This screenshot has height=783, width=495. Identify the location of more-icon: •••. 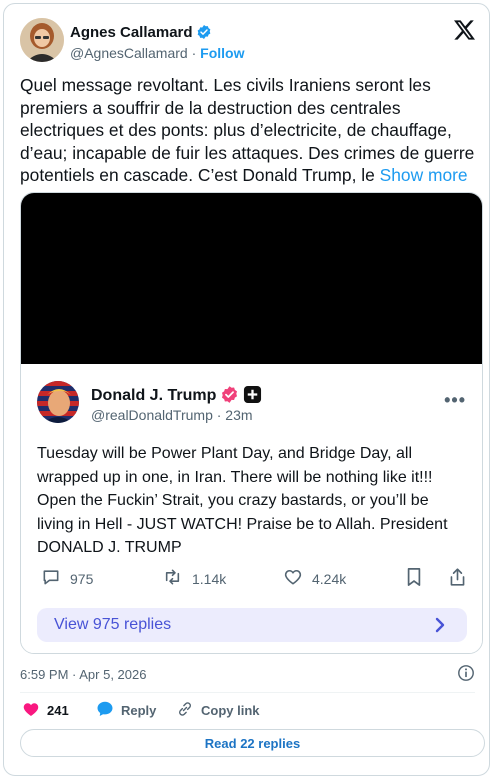
(455, 400).